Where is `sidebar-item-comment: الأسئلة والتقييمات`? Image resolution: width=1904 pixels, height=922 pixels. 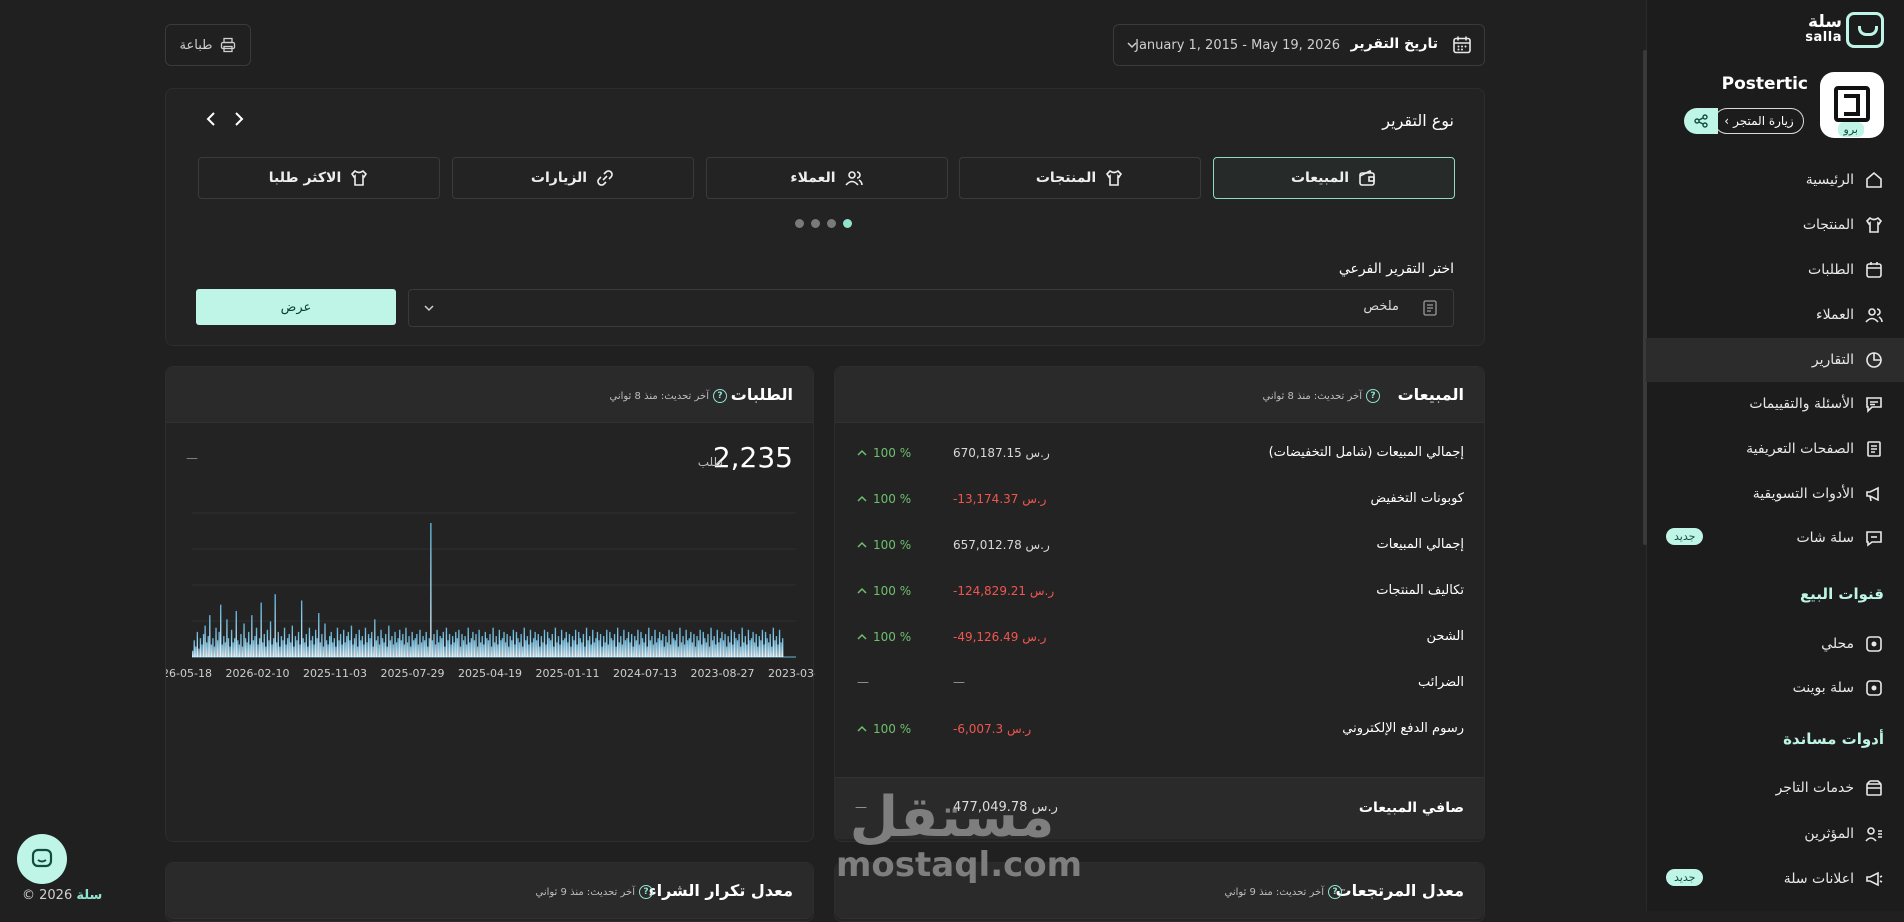 sidebar-item-comment: الأسئلة والتقييمات is located at coordinates (1775, 404).